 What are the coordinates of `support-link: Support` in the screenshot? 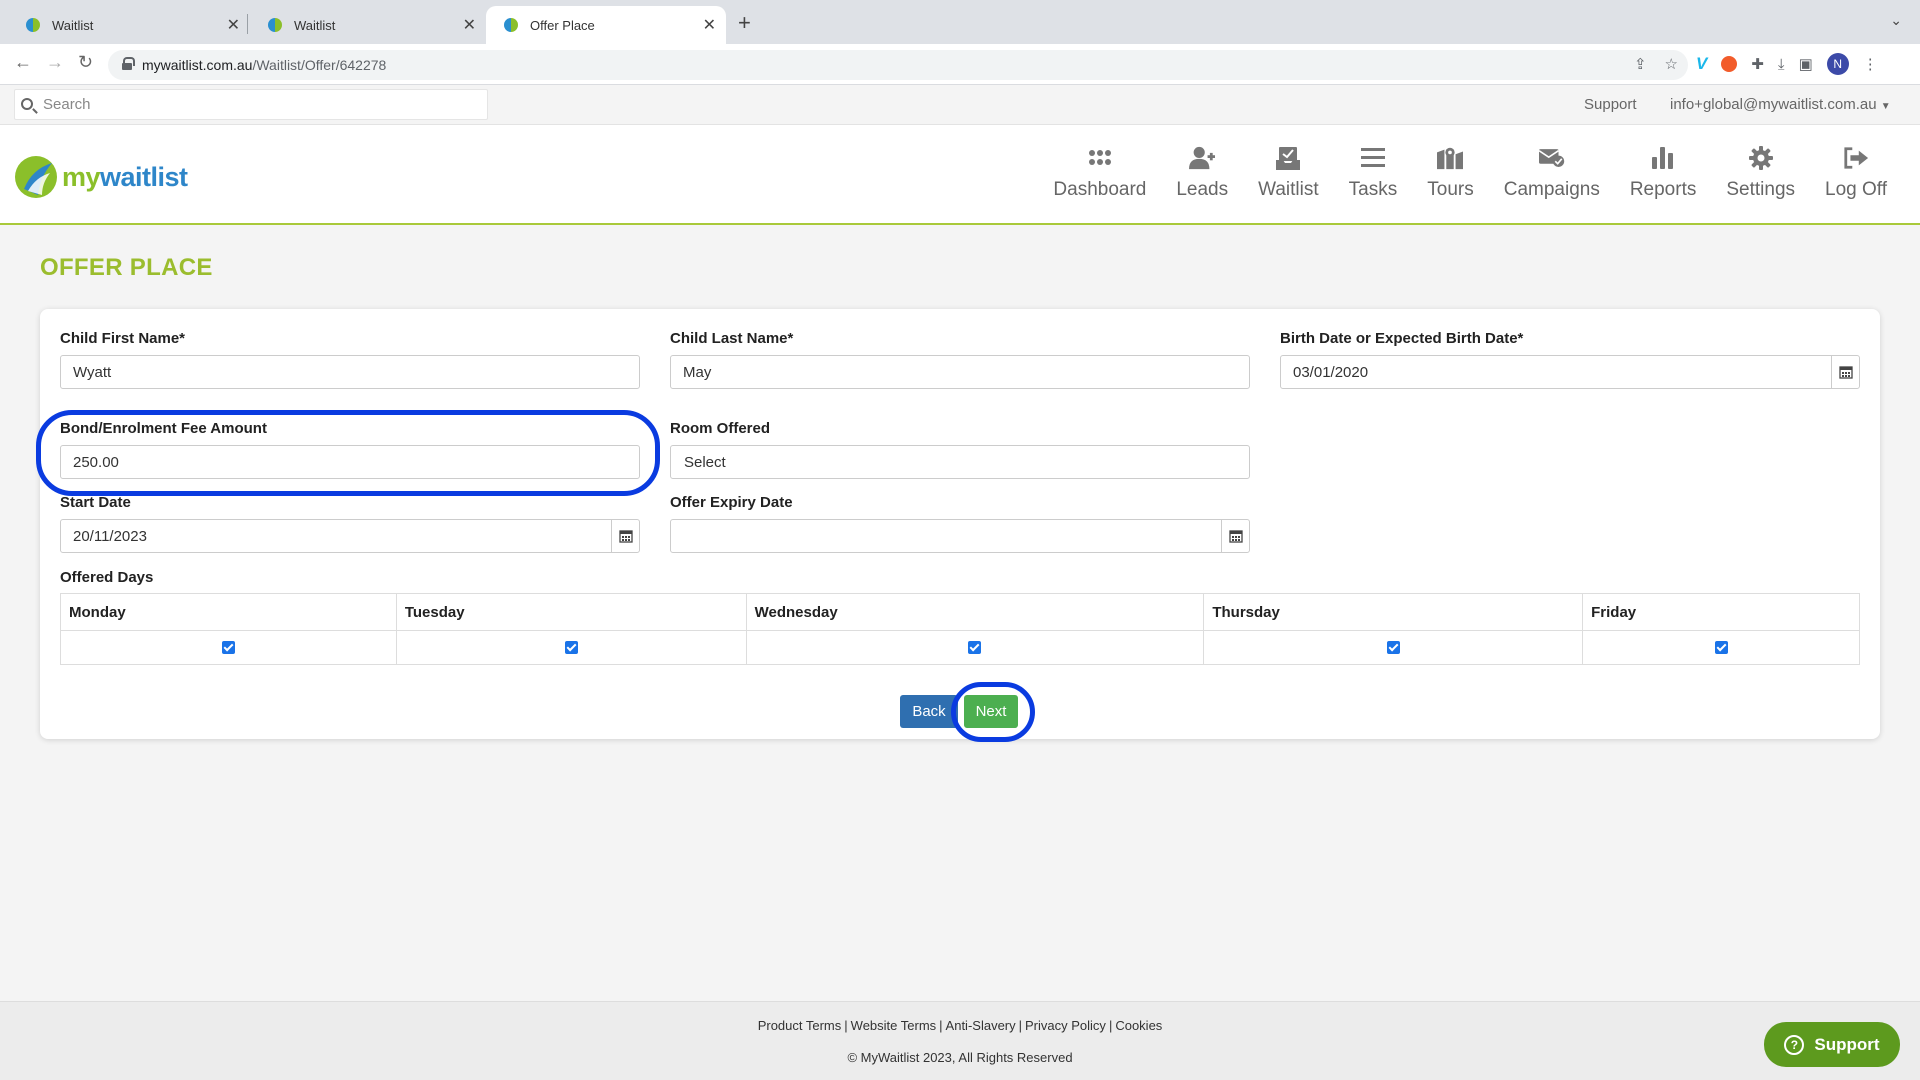 It's located at (1610, 104).